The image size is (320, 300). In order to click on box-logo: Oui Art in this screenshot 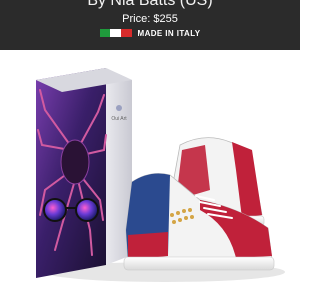, I will do `click(119, 119)`.